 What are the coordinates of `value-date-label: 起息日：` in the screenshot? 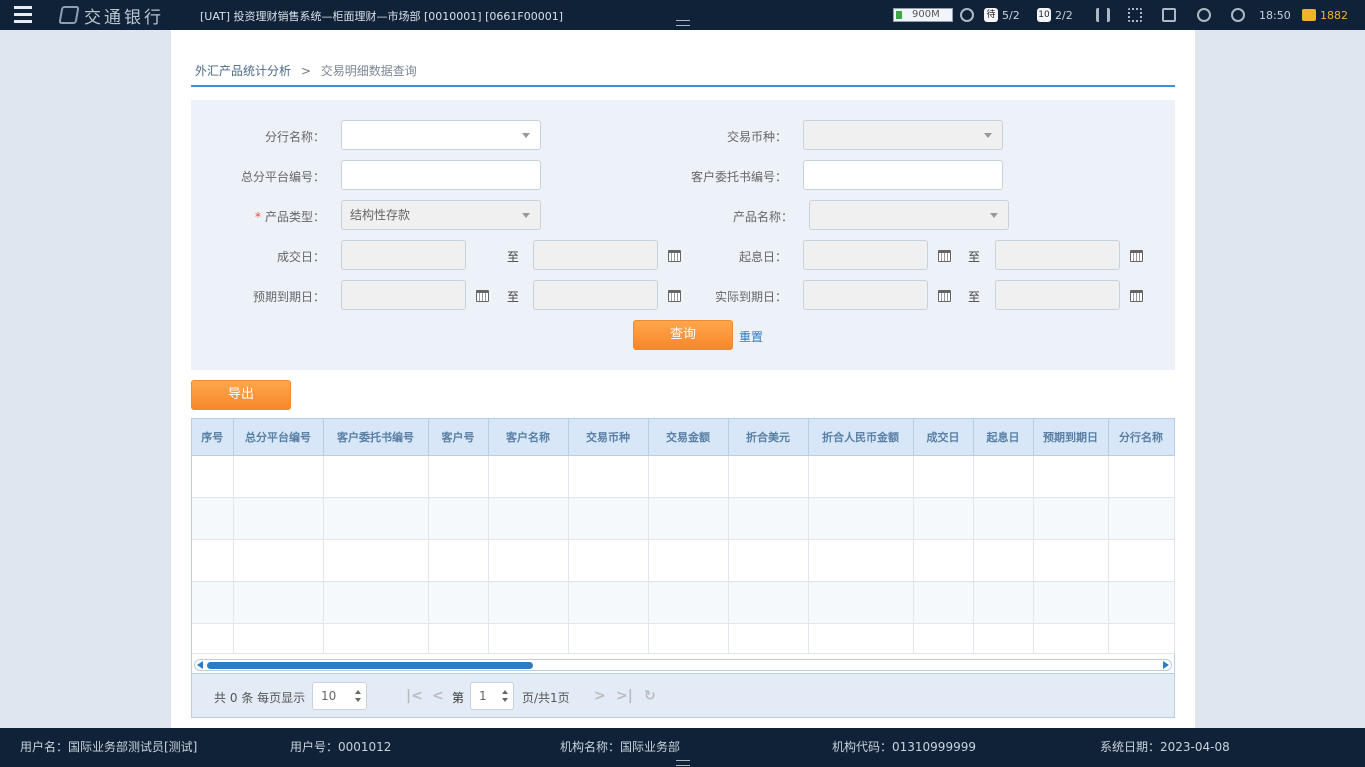 It's located at (762, 257).